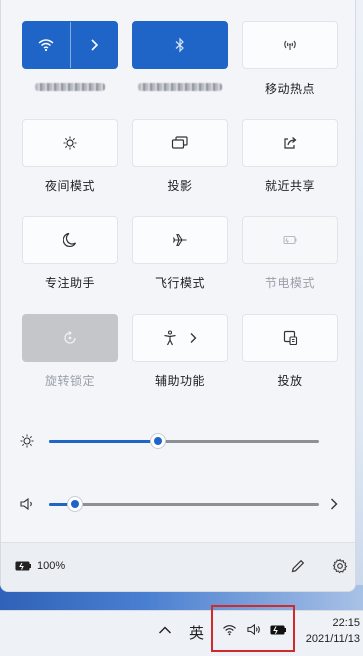 The width and height of the screenshot is (363, 656). I want to click on bluetooth-label-blurred, so click(180, 87).